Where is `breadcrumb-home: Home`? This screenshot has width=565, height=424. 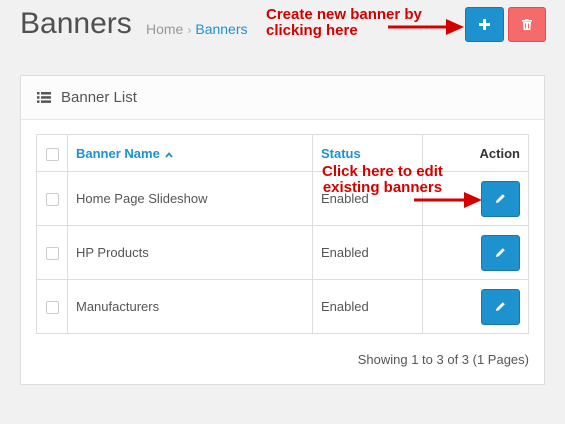 breadcrumb-home: Home is located at coordinates (164, 29).